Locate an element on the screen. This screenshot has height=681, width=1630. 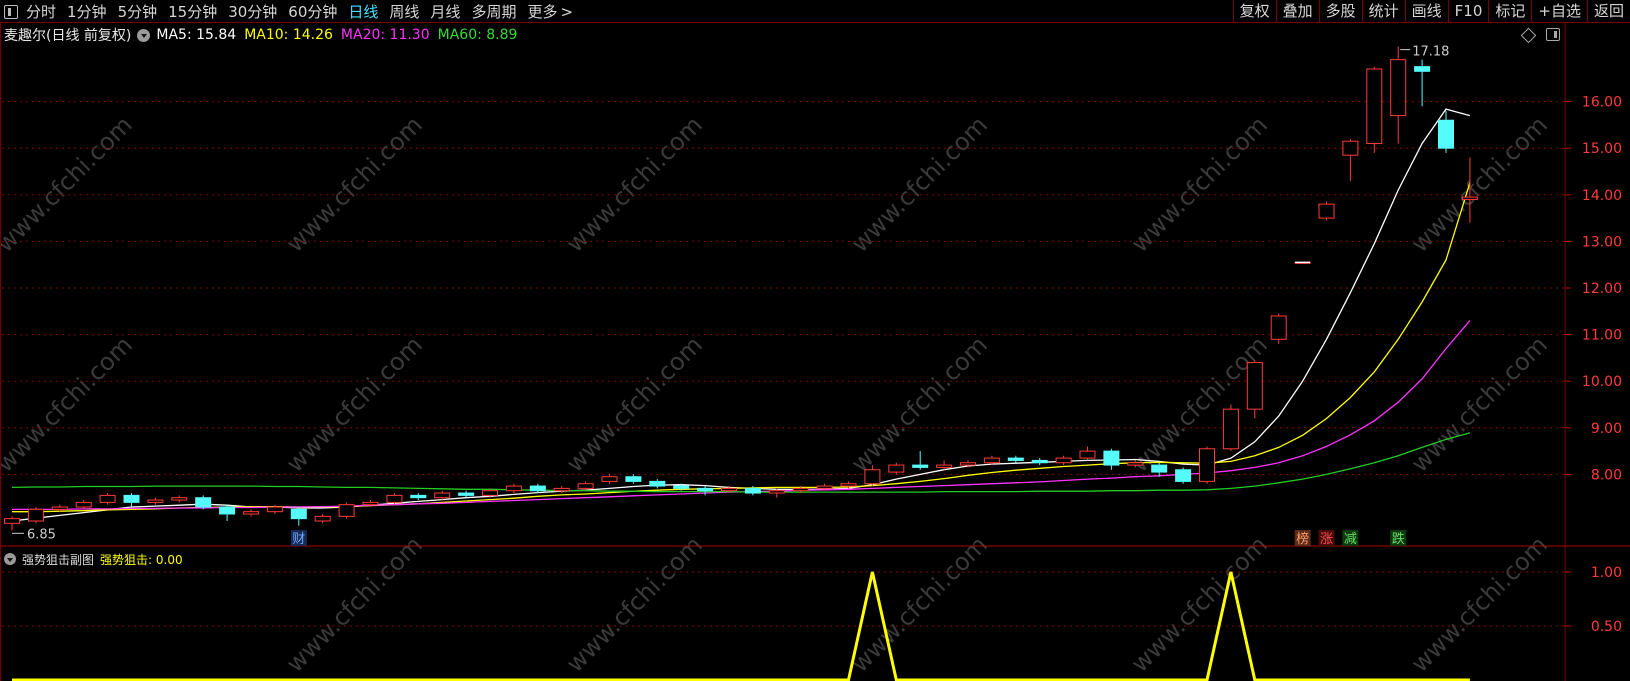
financial-report-badge: 财 is located at coordinates (298, 539).